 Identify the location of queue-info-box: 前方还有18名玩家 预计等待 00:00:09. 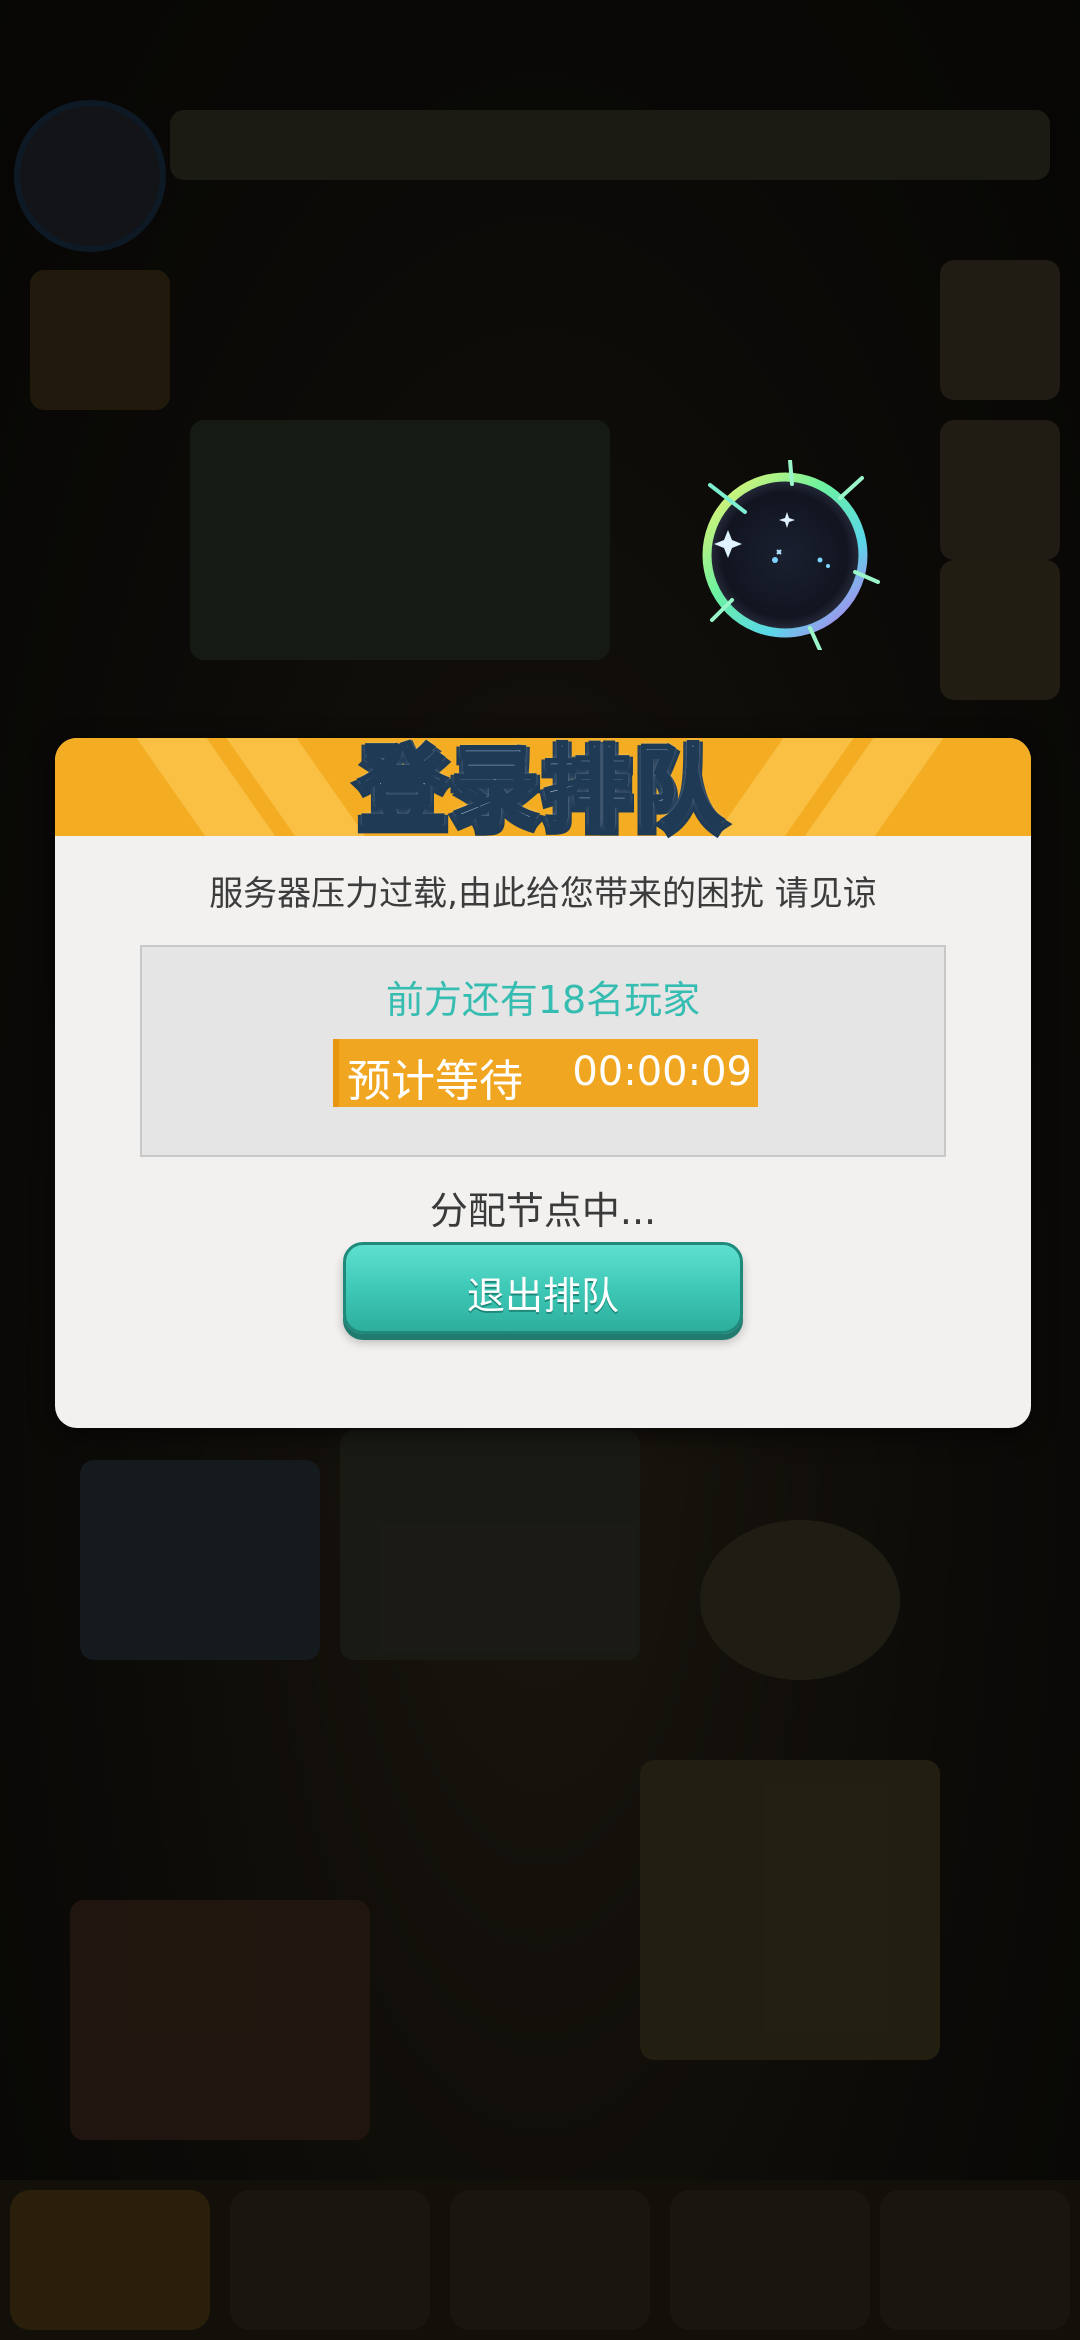
(543, 1051).